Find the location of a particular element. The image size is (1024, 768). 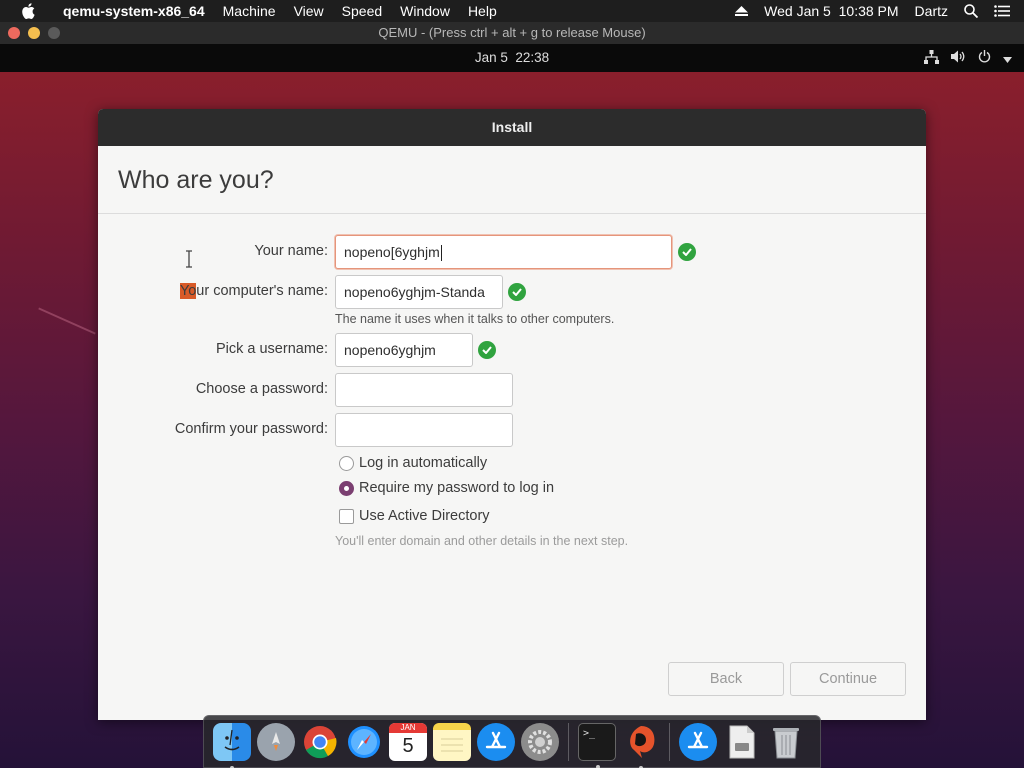

system-preferences-icon is located at coordinates (540, 741).